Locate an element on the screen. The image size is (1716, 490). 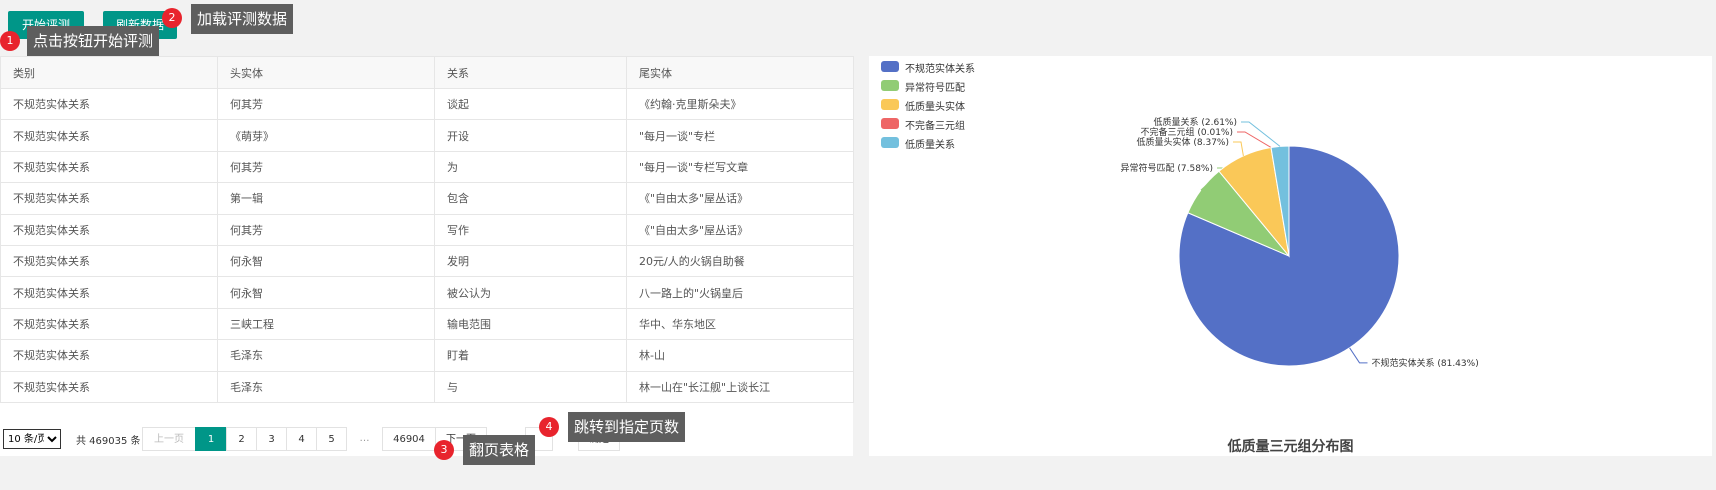
last-page-button: 46904 is located at coordinates (409, 439).